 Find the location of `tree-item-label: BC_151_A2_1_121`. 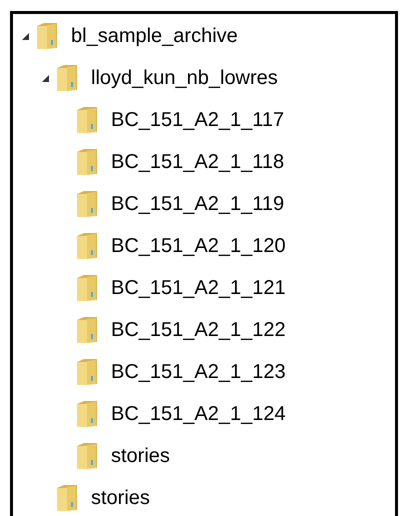

tree-item-label: BC_151_A2_1_121 is located at coordinates (198, 288).